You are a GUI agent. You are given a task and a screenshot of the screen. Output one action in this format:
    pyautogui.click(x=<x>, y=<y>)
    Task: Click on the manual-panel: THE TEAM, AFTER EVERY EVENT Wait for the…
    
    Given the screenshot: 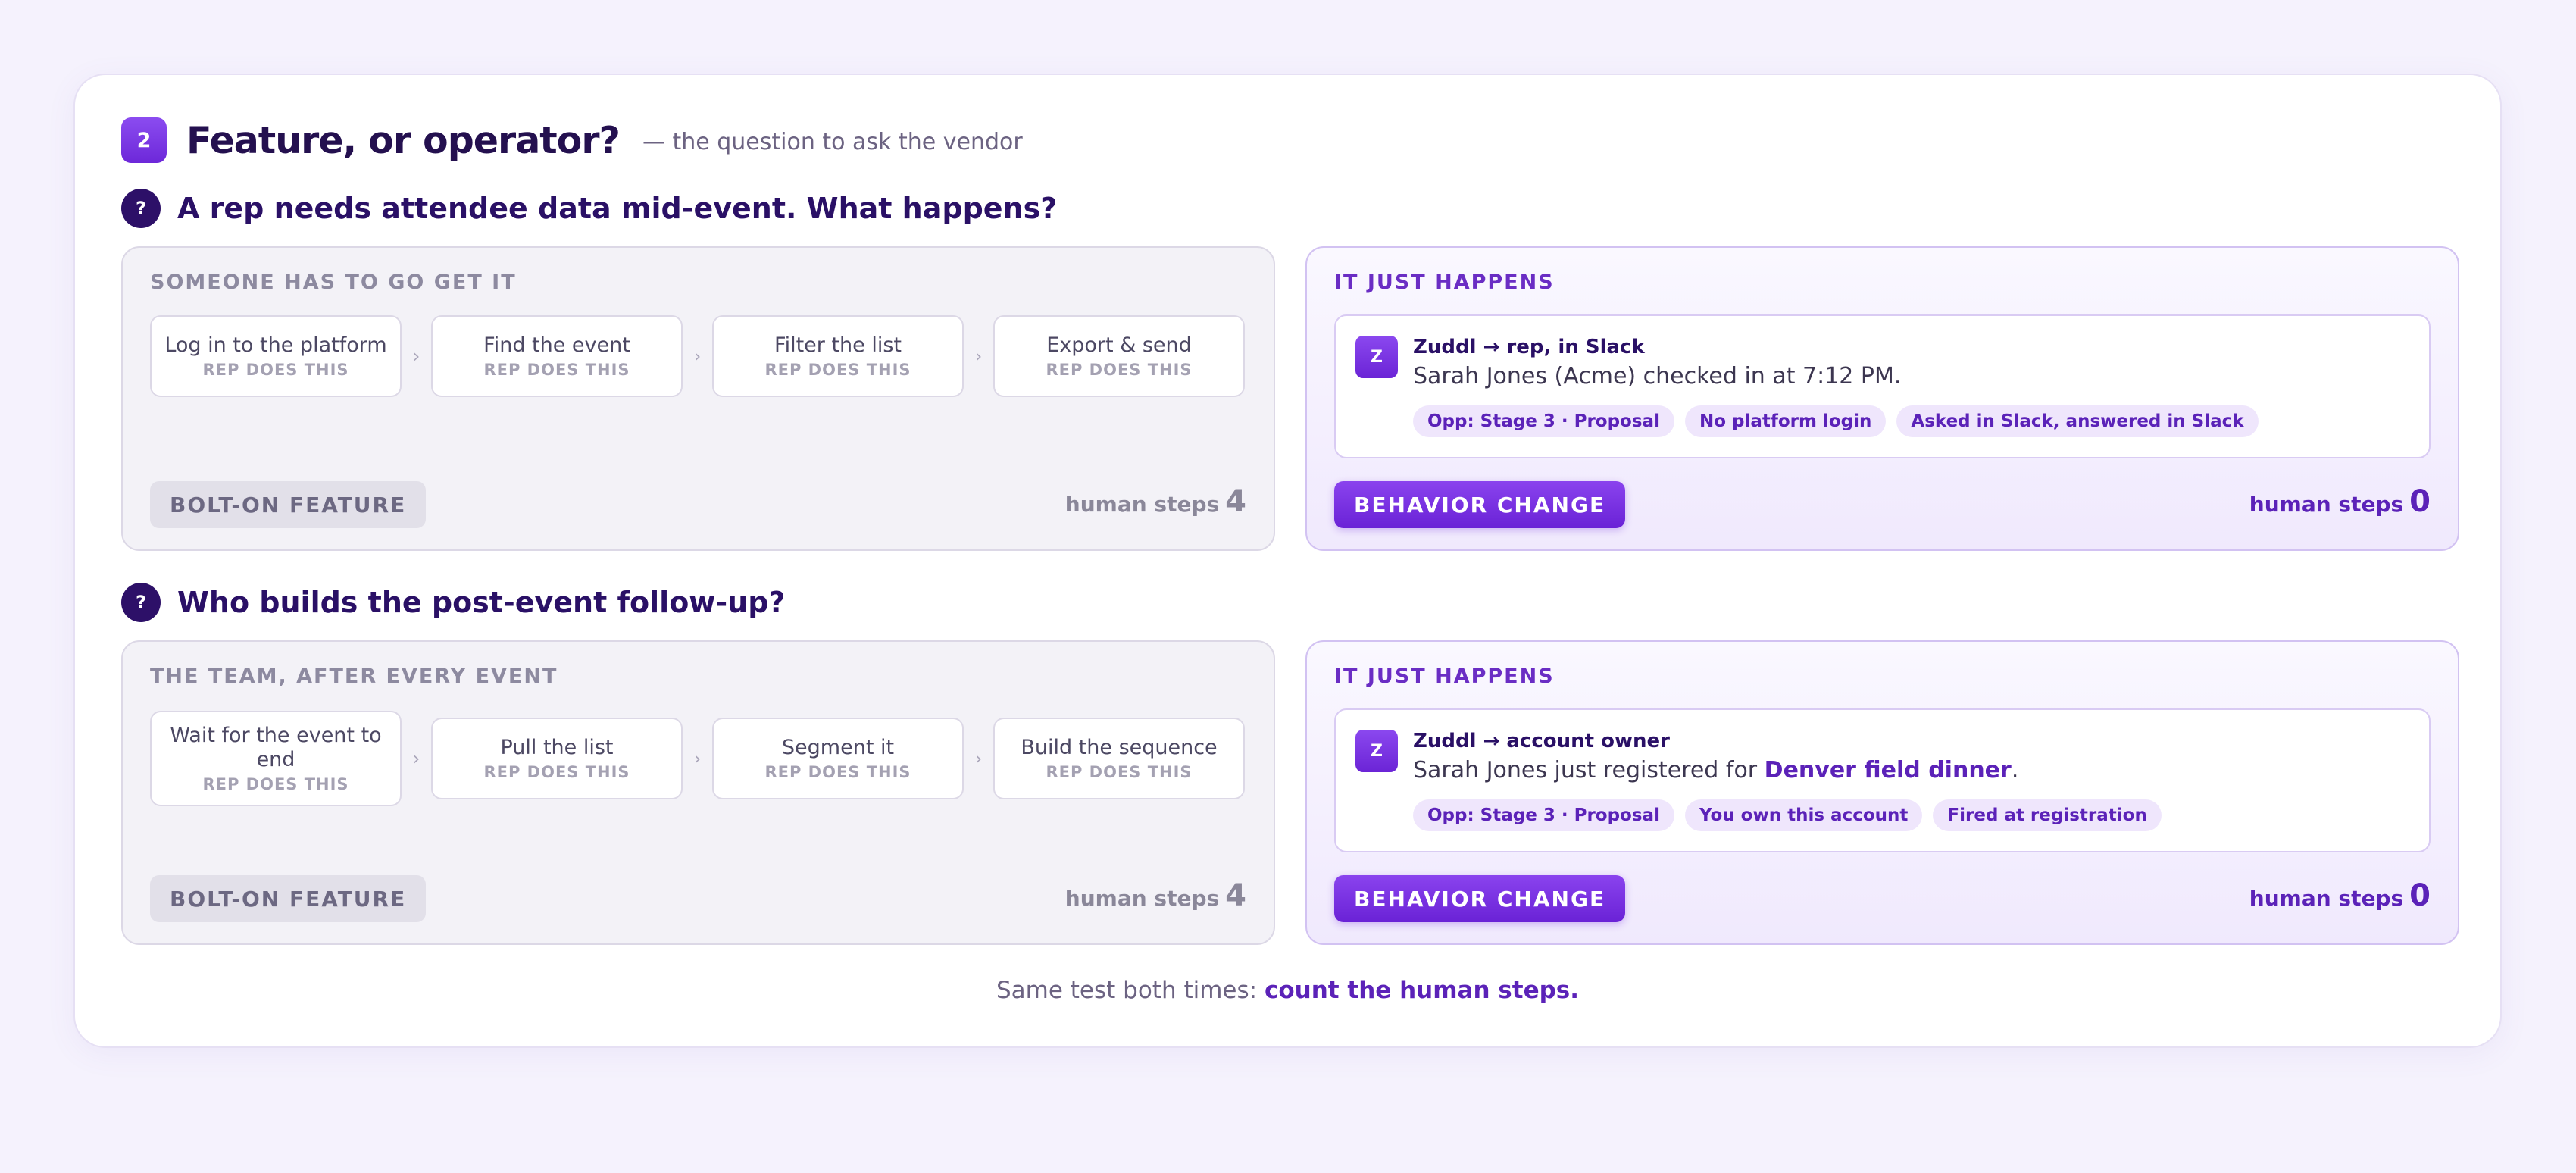 What is the action you would take?
    pyautogui.click(x=698, y=792)
    